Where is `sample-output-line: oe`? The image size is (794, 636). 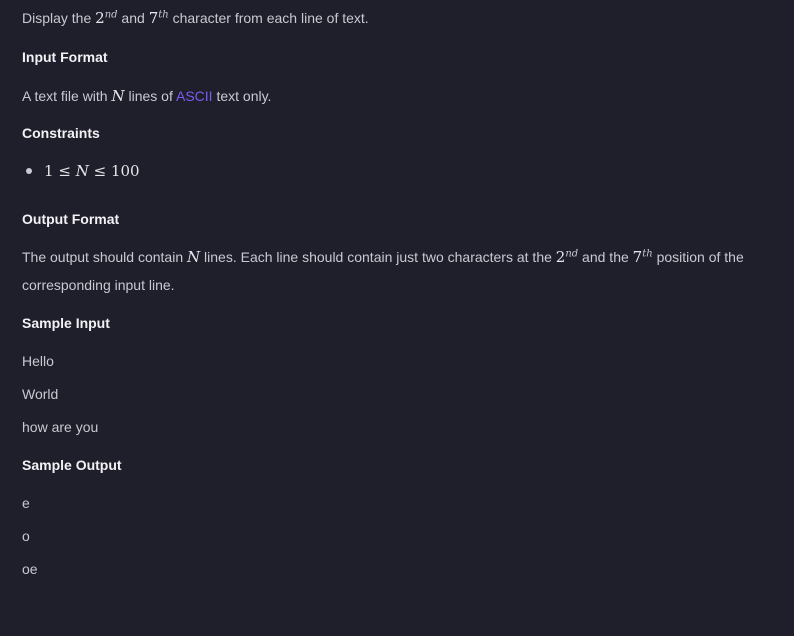
sample-output-line: oe is located at coordinates (30, 569).